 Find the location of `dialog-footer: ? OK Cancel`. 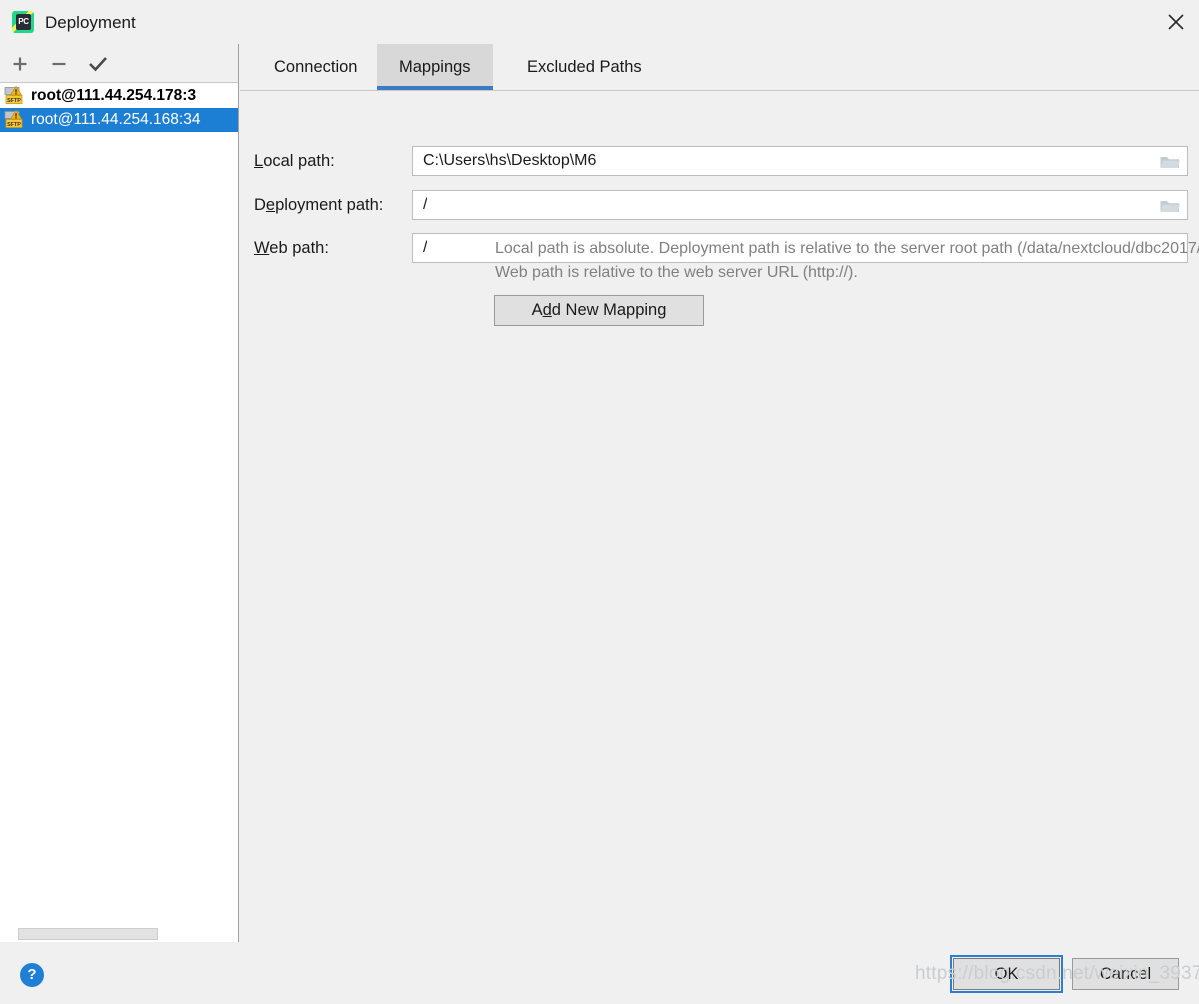

dialog-footer: ? OK Cancel is located at coordinates (599, 973).